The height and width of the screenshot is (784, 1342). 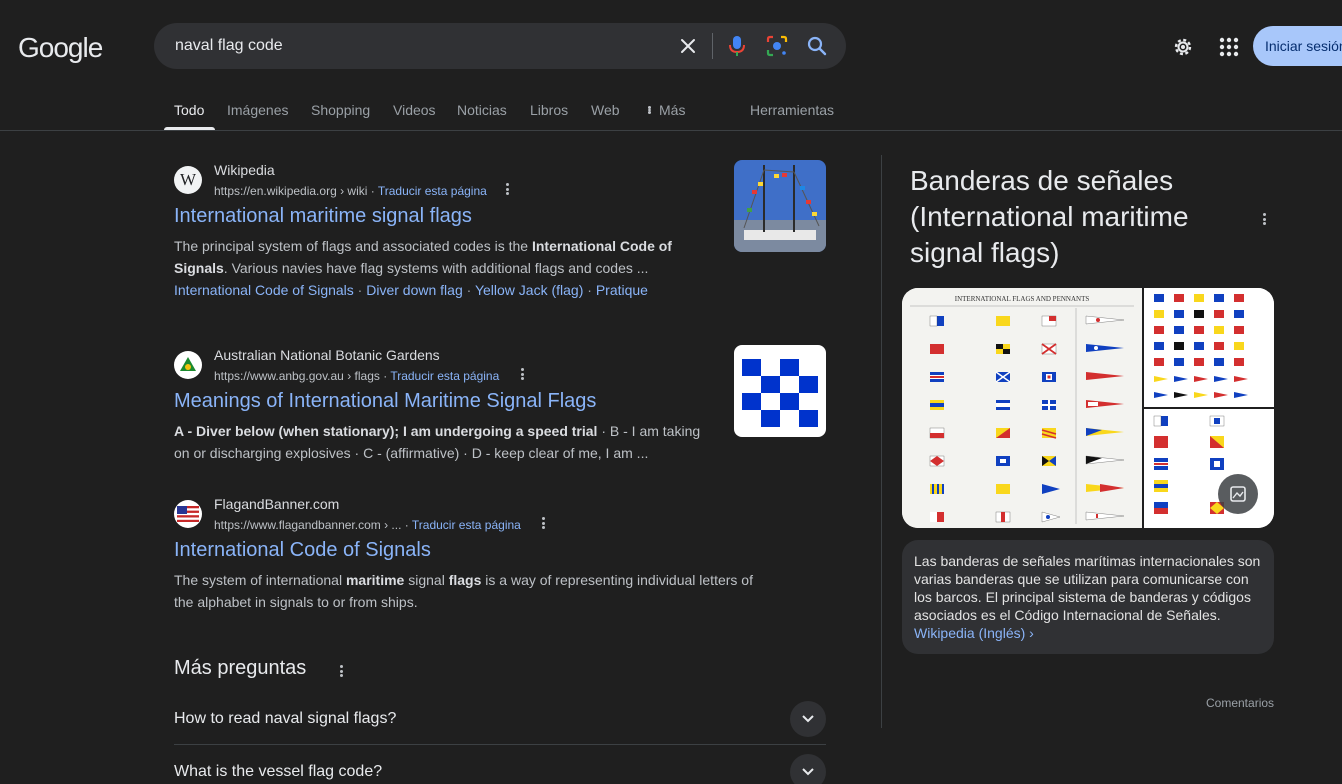 What do you see at coordinates (500, 719) in the screenshot?
I see `question-row: How to read naval signal flags?` at bounding box center [500, 719].